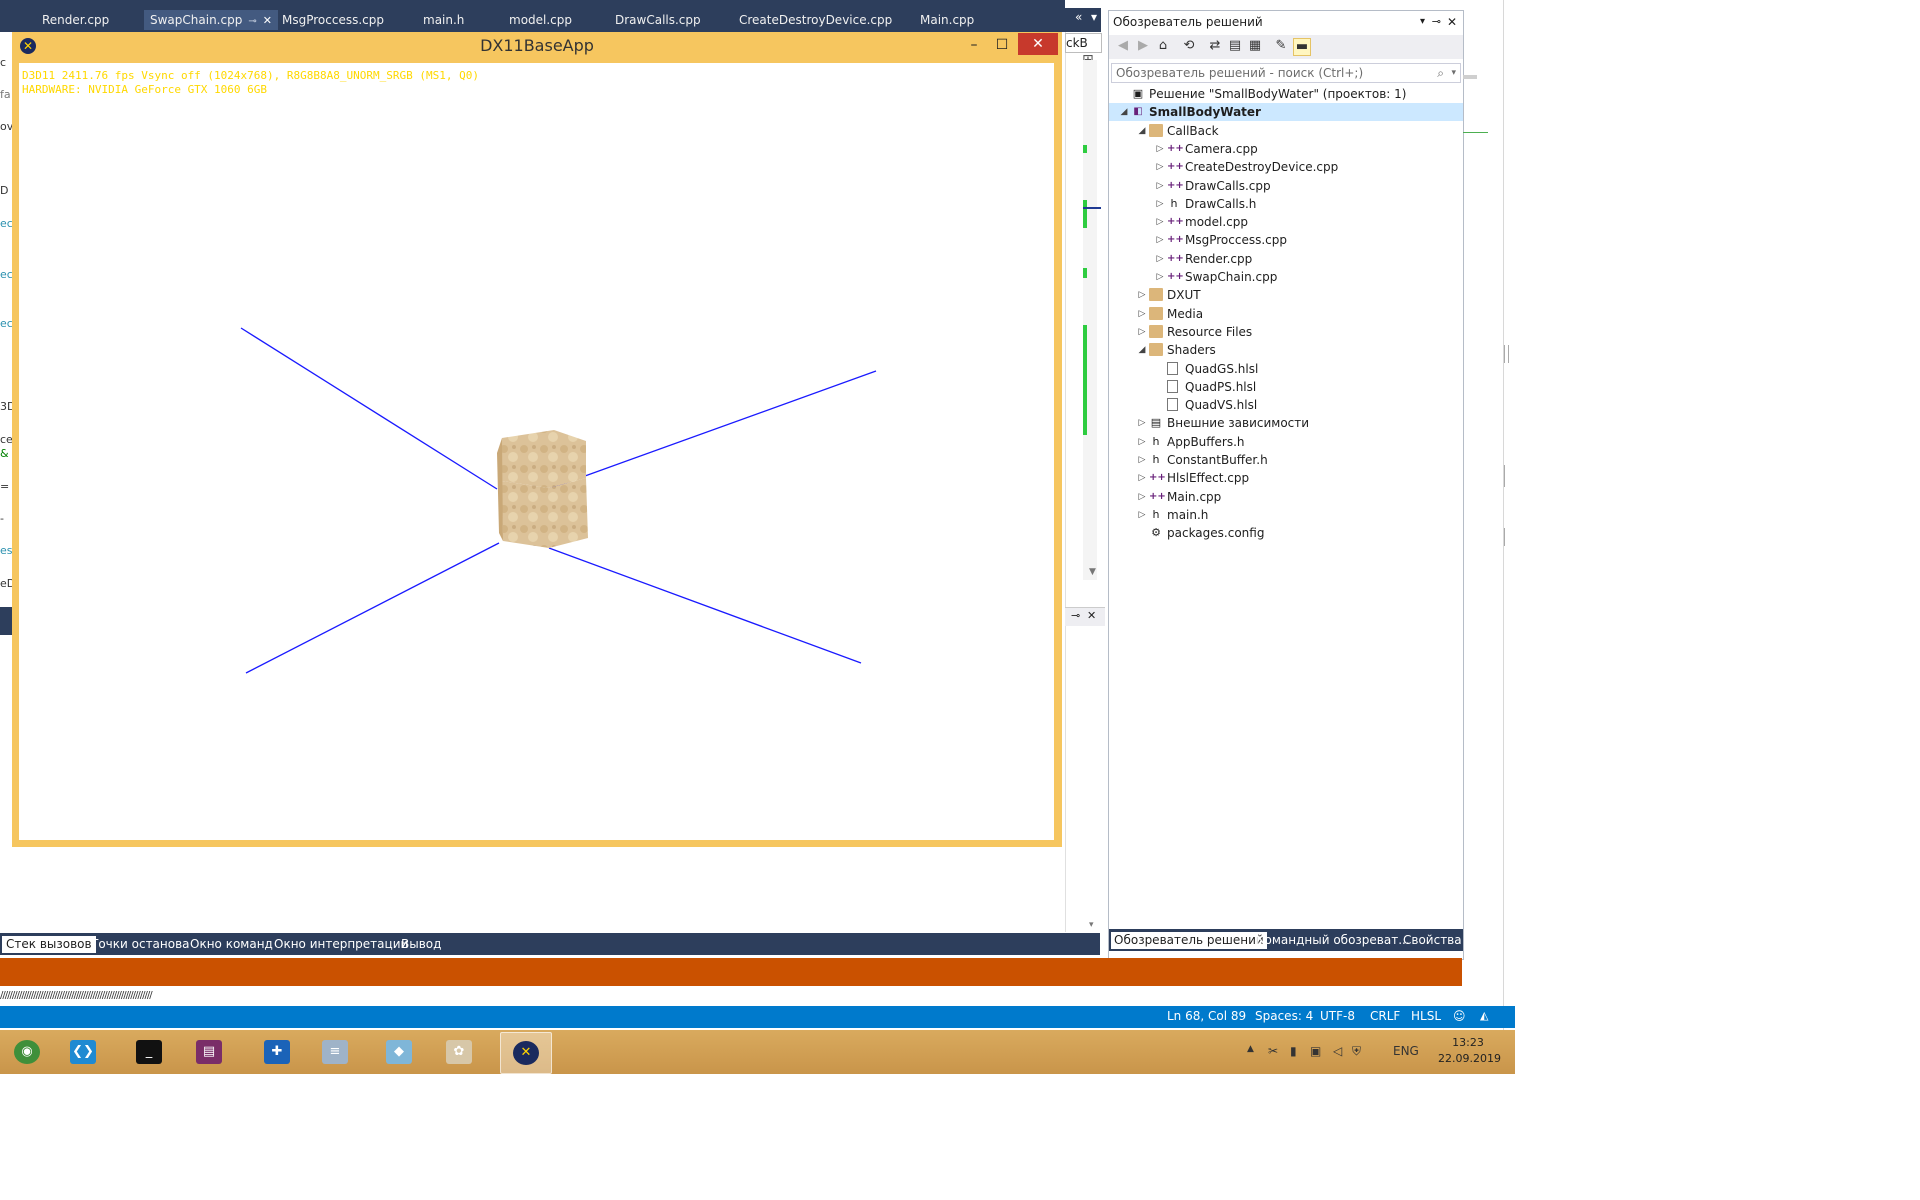  I want to click on tree-item: ▷ h AppBuffers.h, so click(1286, 442).